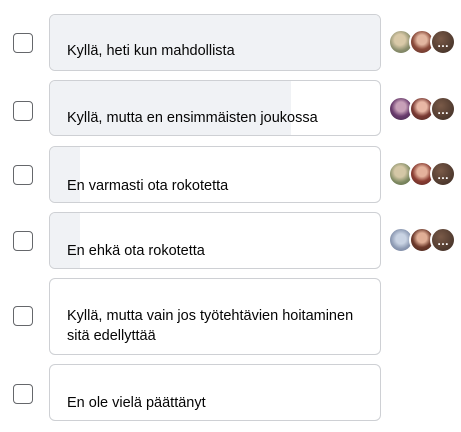 The image size is (461, 432). What do you see at coordinates (136, 403) in the screenshot?
I see `option-label: En ole vielä päättänyt` at bounding box center [136, 403].